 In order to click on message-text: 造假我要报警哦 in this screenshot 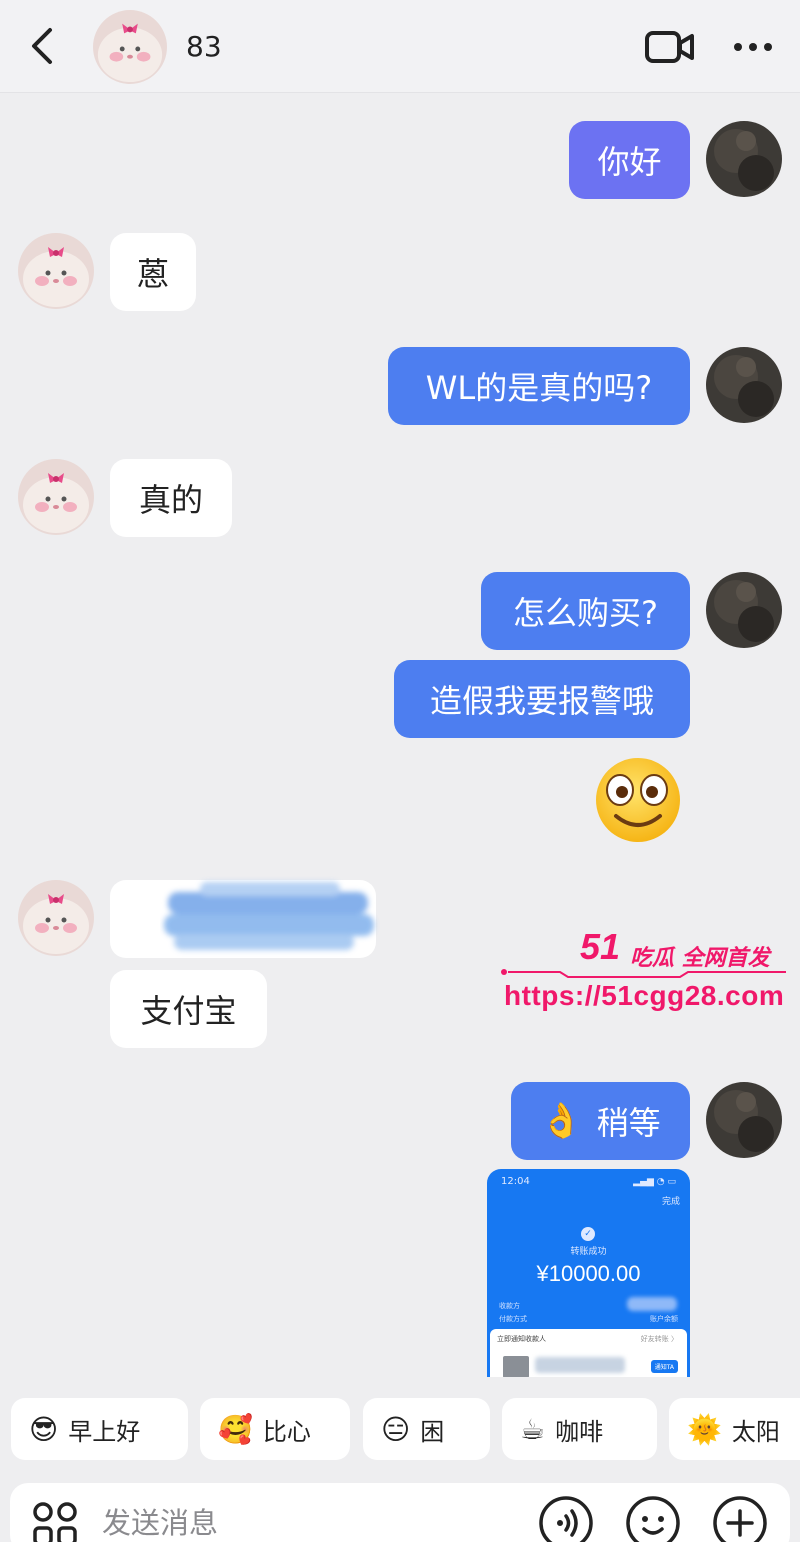, I will do `click(541, 701)`.